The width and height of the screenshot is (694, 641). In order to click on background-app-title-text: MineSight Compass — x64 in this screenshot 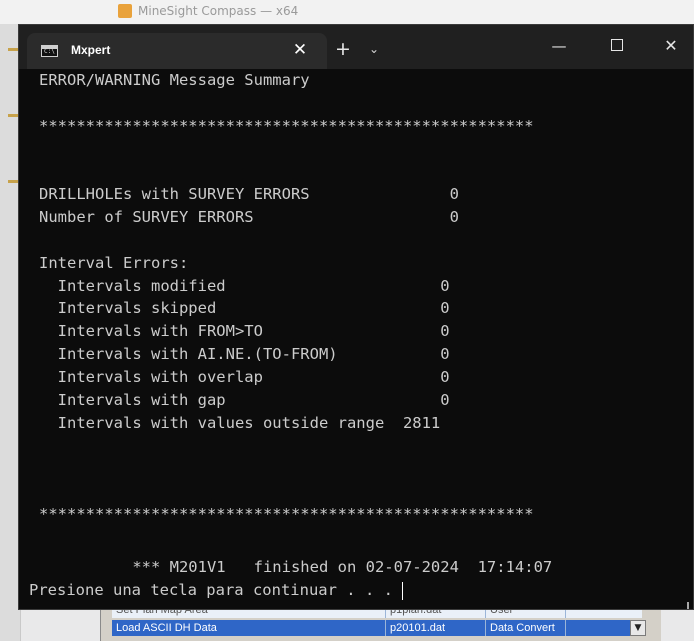, I will do `click(218, 11)`.